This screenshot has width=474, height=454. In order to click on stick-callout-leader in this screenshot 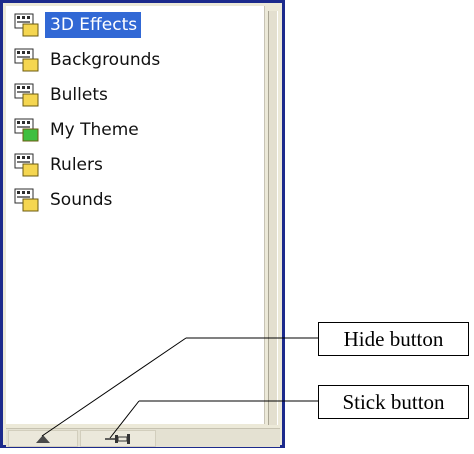, I will do `click(124, 419)`.